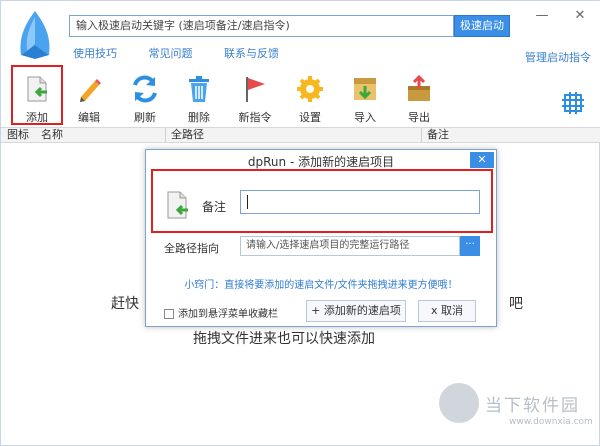 The image size is (600, 446). Describe the element at coordinates (419, 117) in the screenshot. I see `export-label: 导出` at that location.